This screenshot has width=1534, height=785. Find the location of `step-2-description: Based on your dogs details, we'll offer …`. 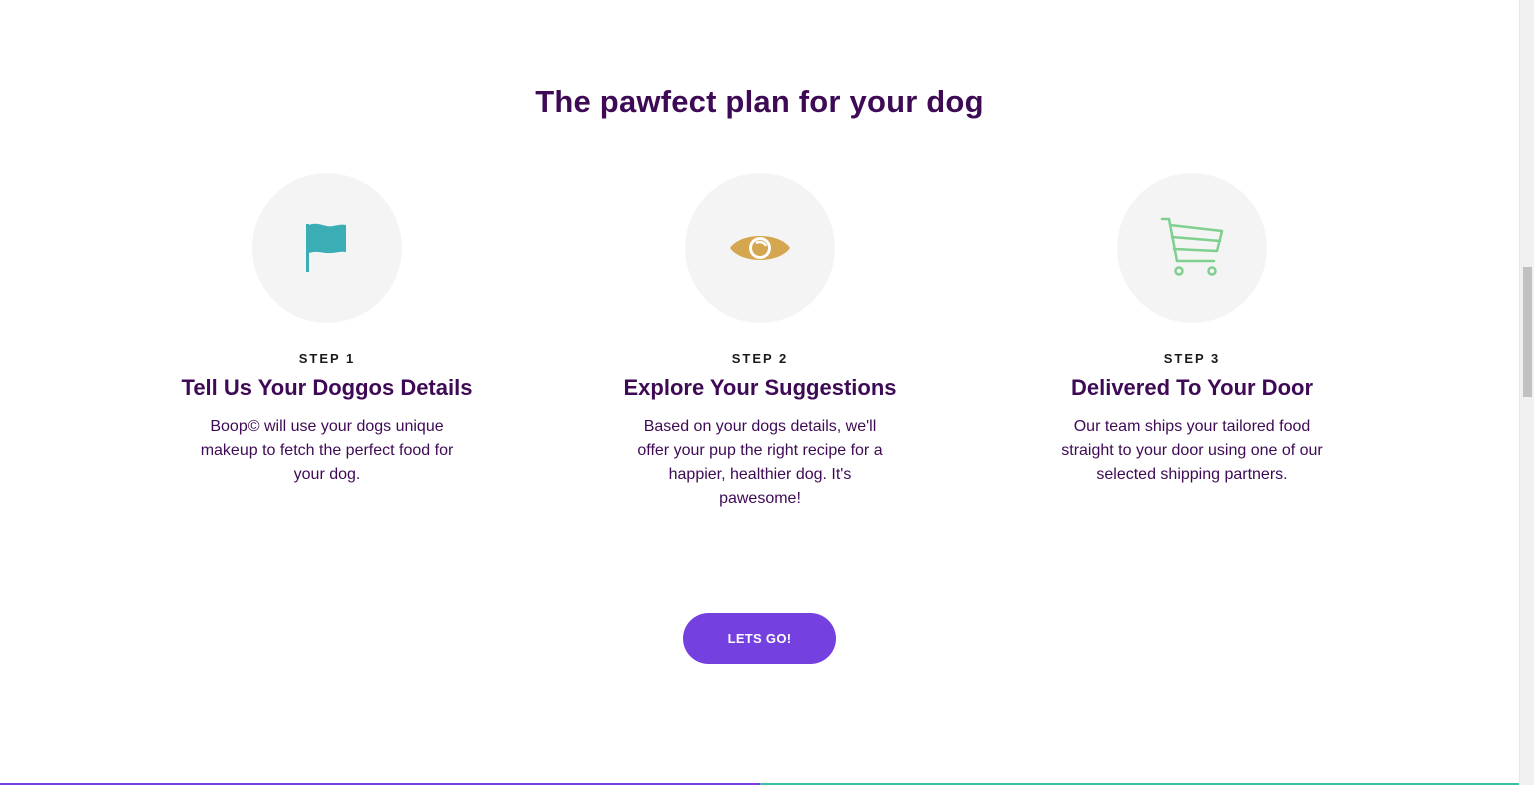

step-2-description: Based on your dogs details, we'll offer … is located at coordinates (760, 462).